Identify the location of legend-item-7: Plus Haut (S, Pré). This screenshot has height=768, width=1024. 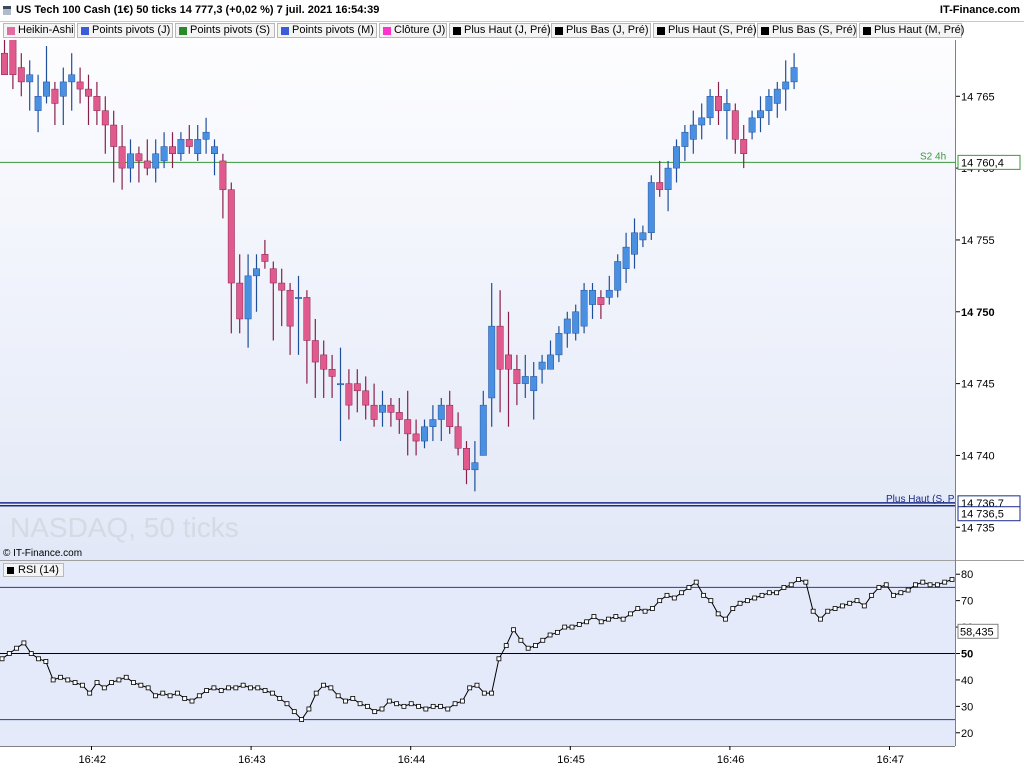
(705, 30).